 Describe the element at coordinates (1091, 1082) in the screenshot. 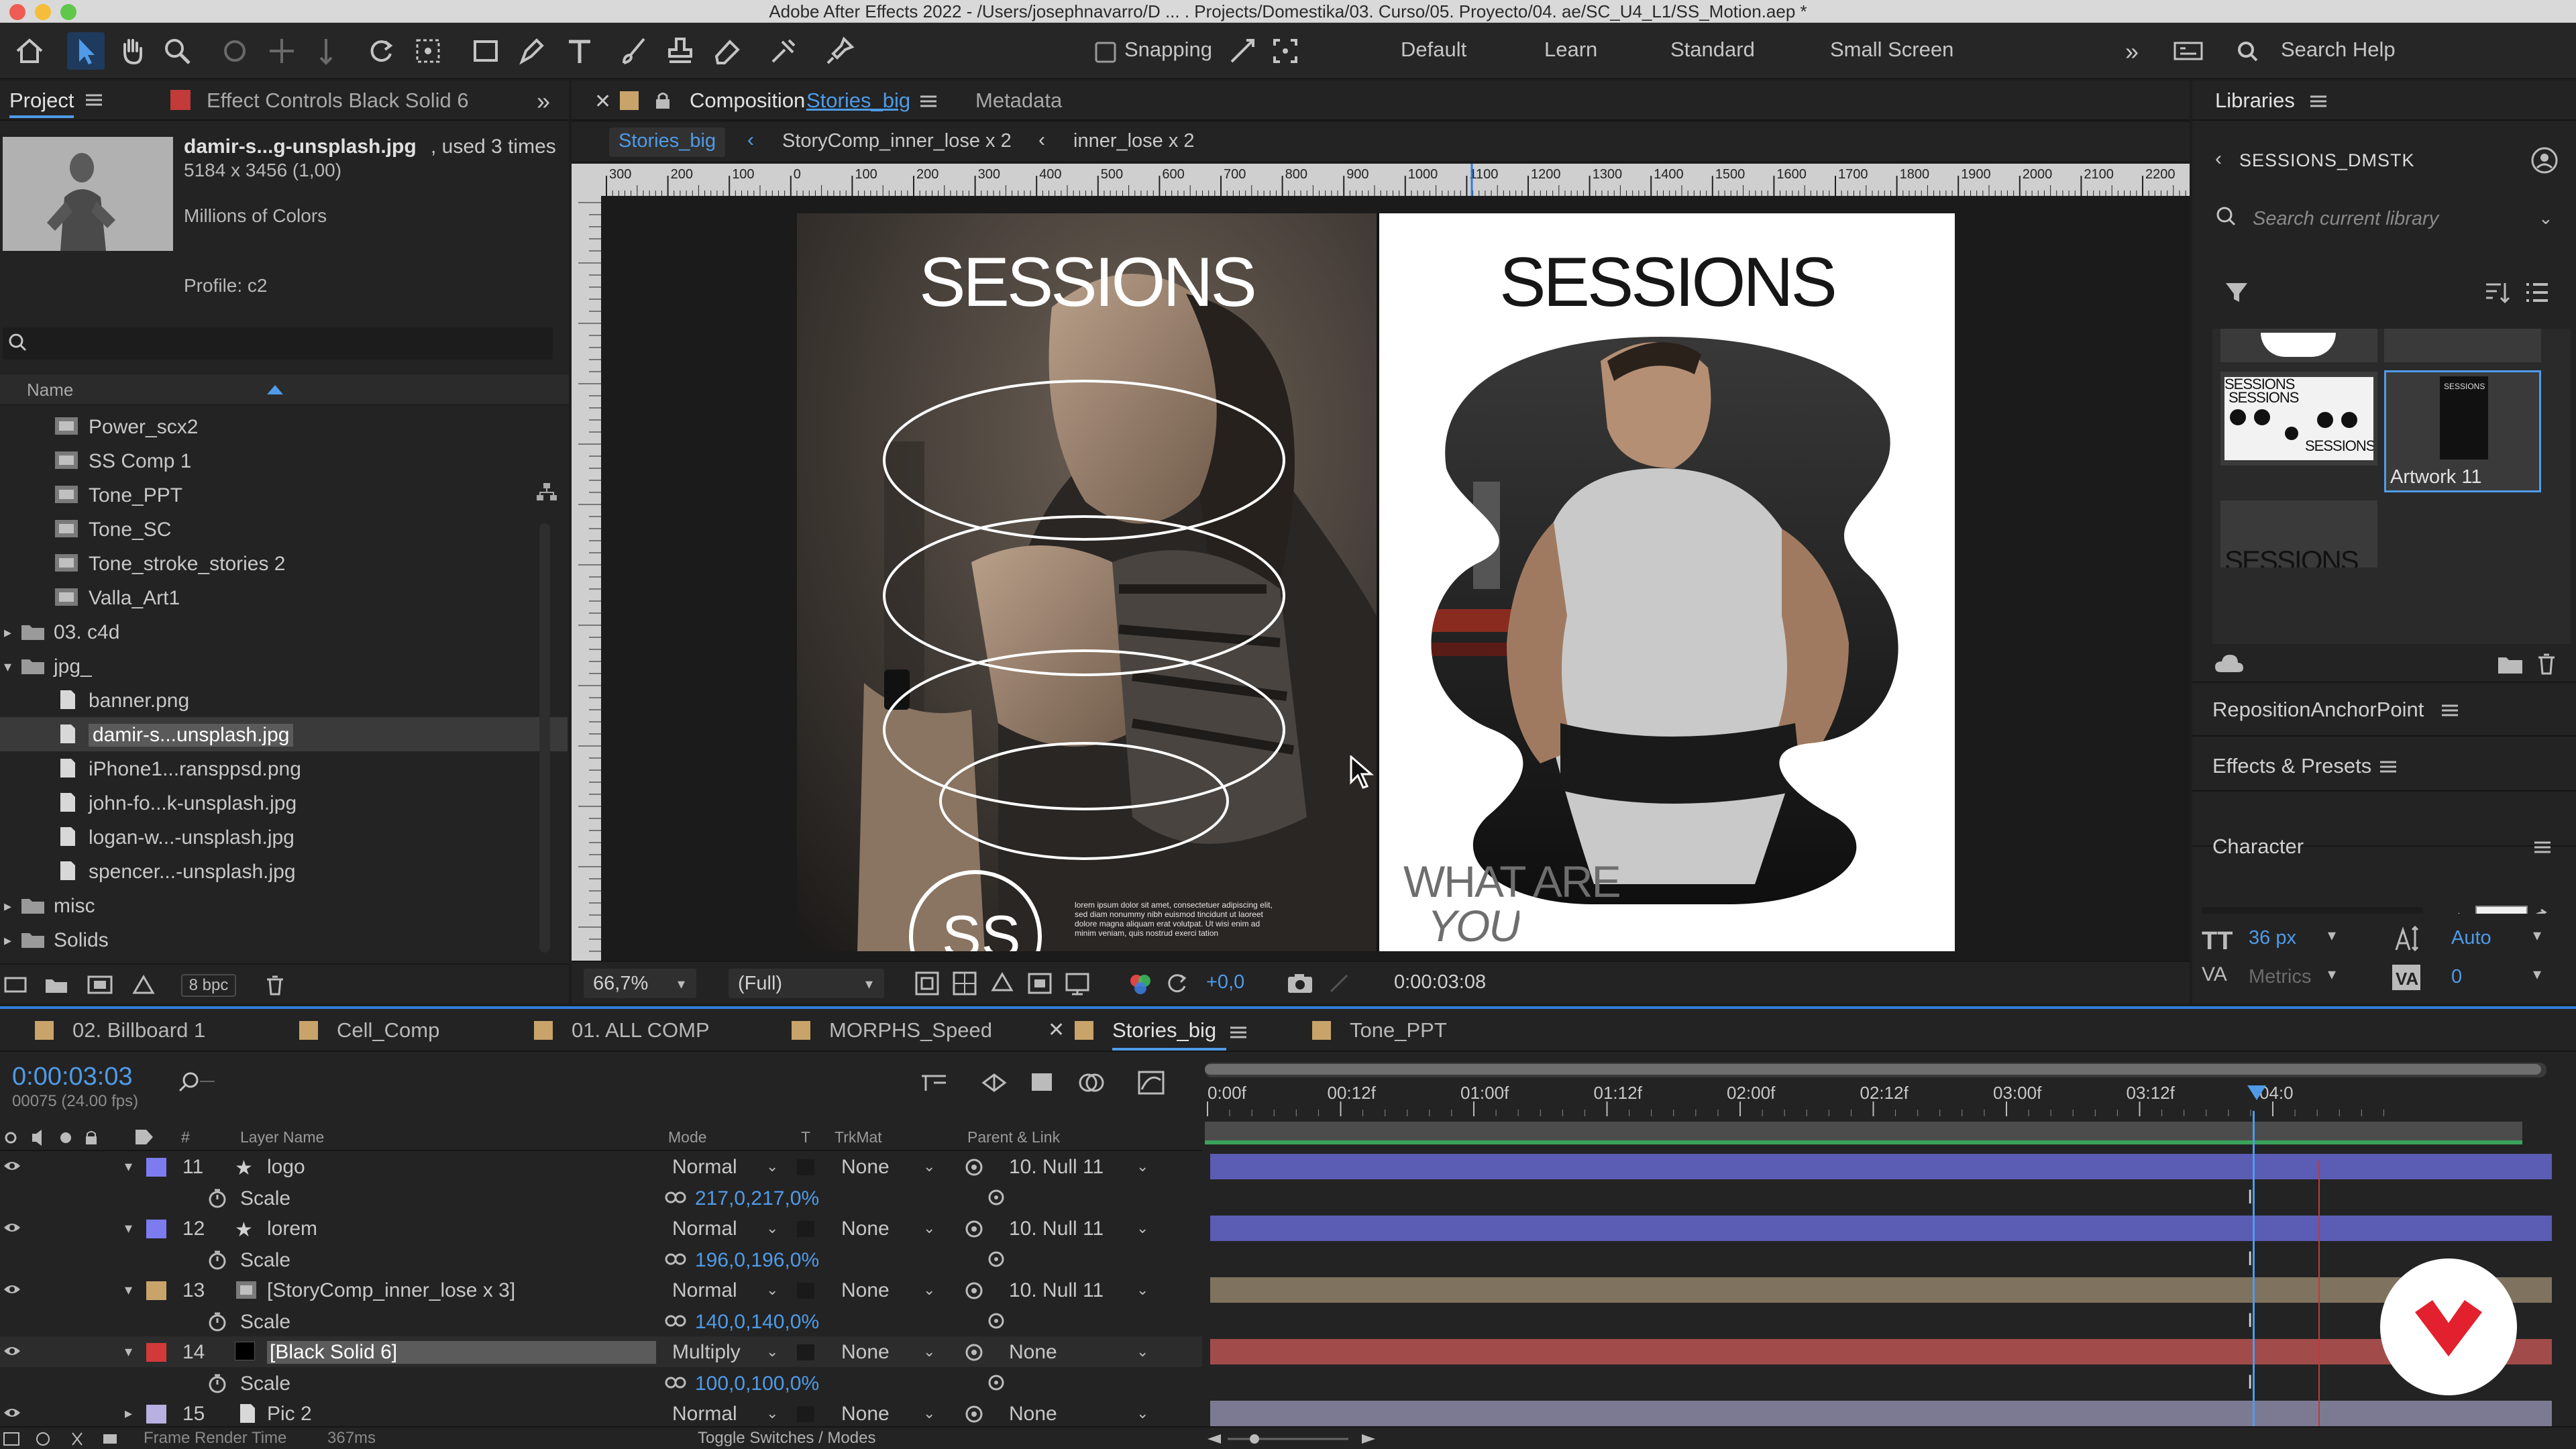

I see `frame-blending-icon` at that location.